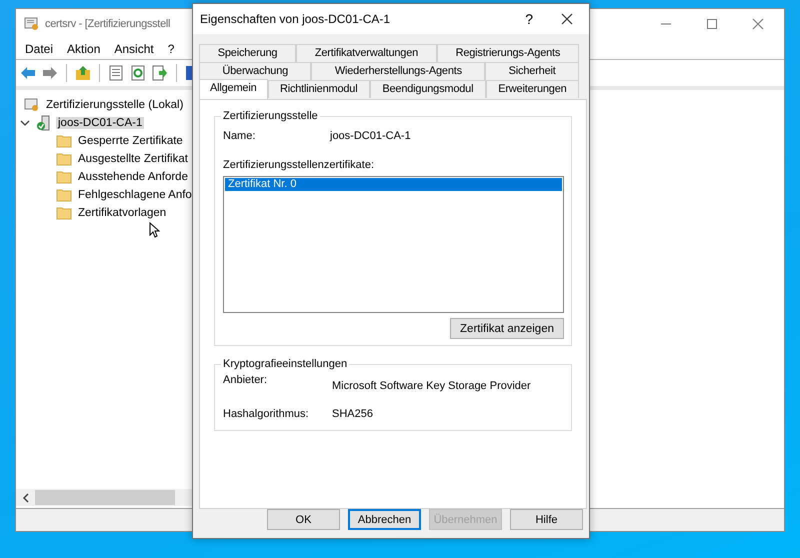 The image size is (800, 558). Describe the element at coordinates (370, 136) in the screenshot. I see `field-value: joos-DC01-CA-1` at that location.